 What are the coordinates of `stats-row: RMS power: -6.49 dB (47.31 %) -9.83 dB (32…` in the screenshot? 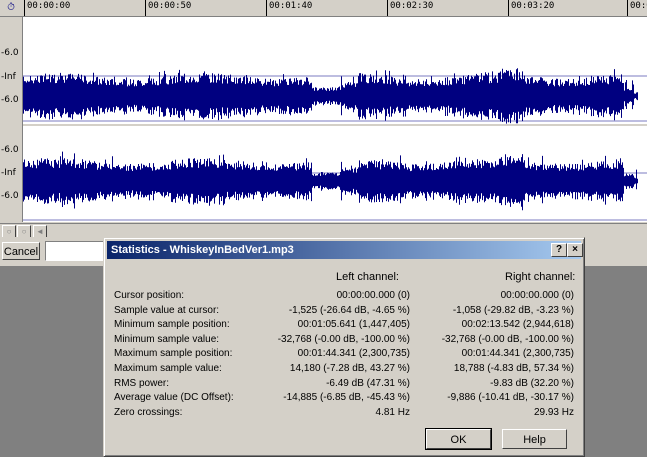 It's located at (344, 385).